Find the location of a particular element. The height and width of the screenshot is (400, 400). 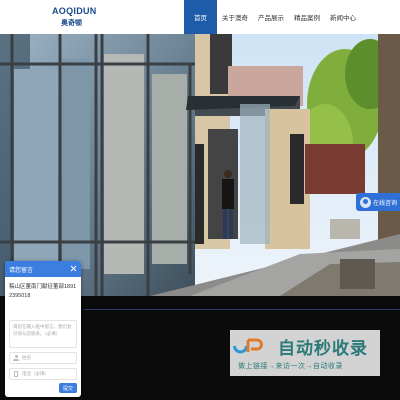

name-field: 姓名 is located at coordinates (43, 358).